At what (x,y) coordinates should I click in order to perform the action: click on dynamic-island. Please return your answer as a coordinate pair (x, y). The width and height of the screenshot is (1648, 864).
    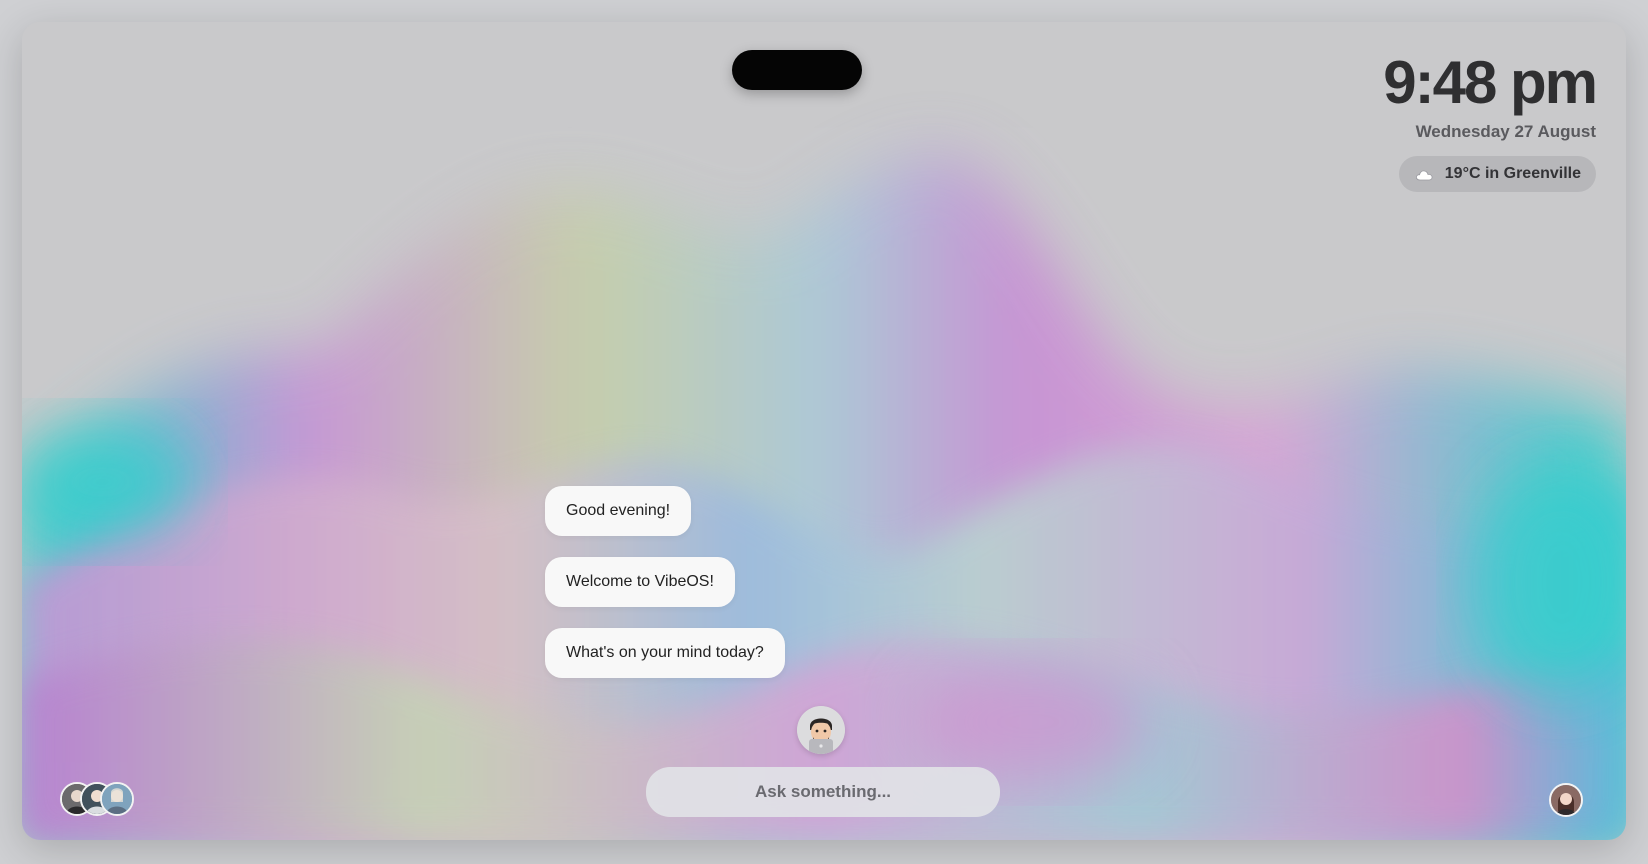
    Looking at the image, I should click on (797, 70).